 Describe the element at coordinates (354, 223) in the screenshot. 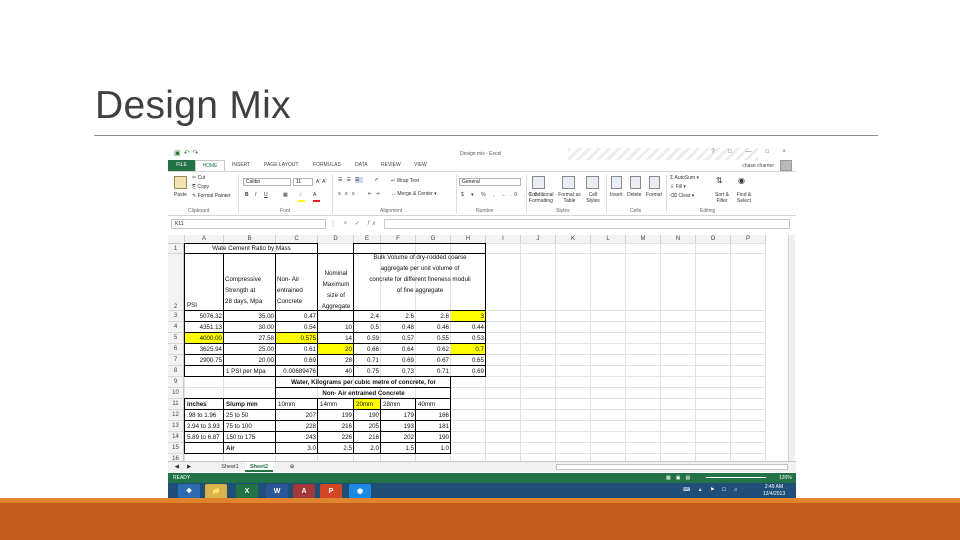

I see `formula-buttons: ⋮ × ✓ fx` at that location.